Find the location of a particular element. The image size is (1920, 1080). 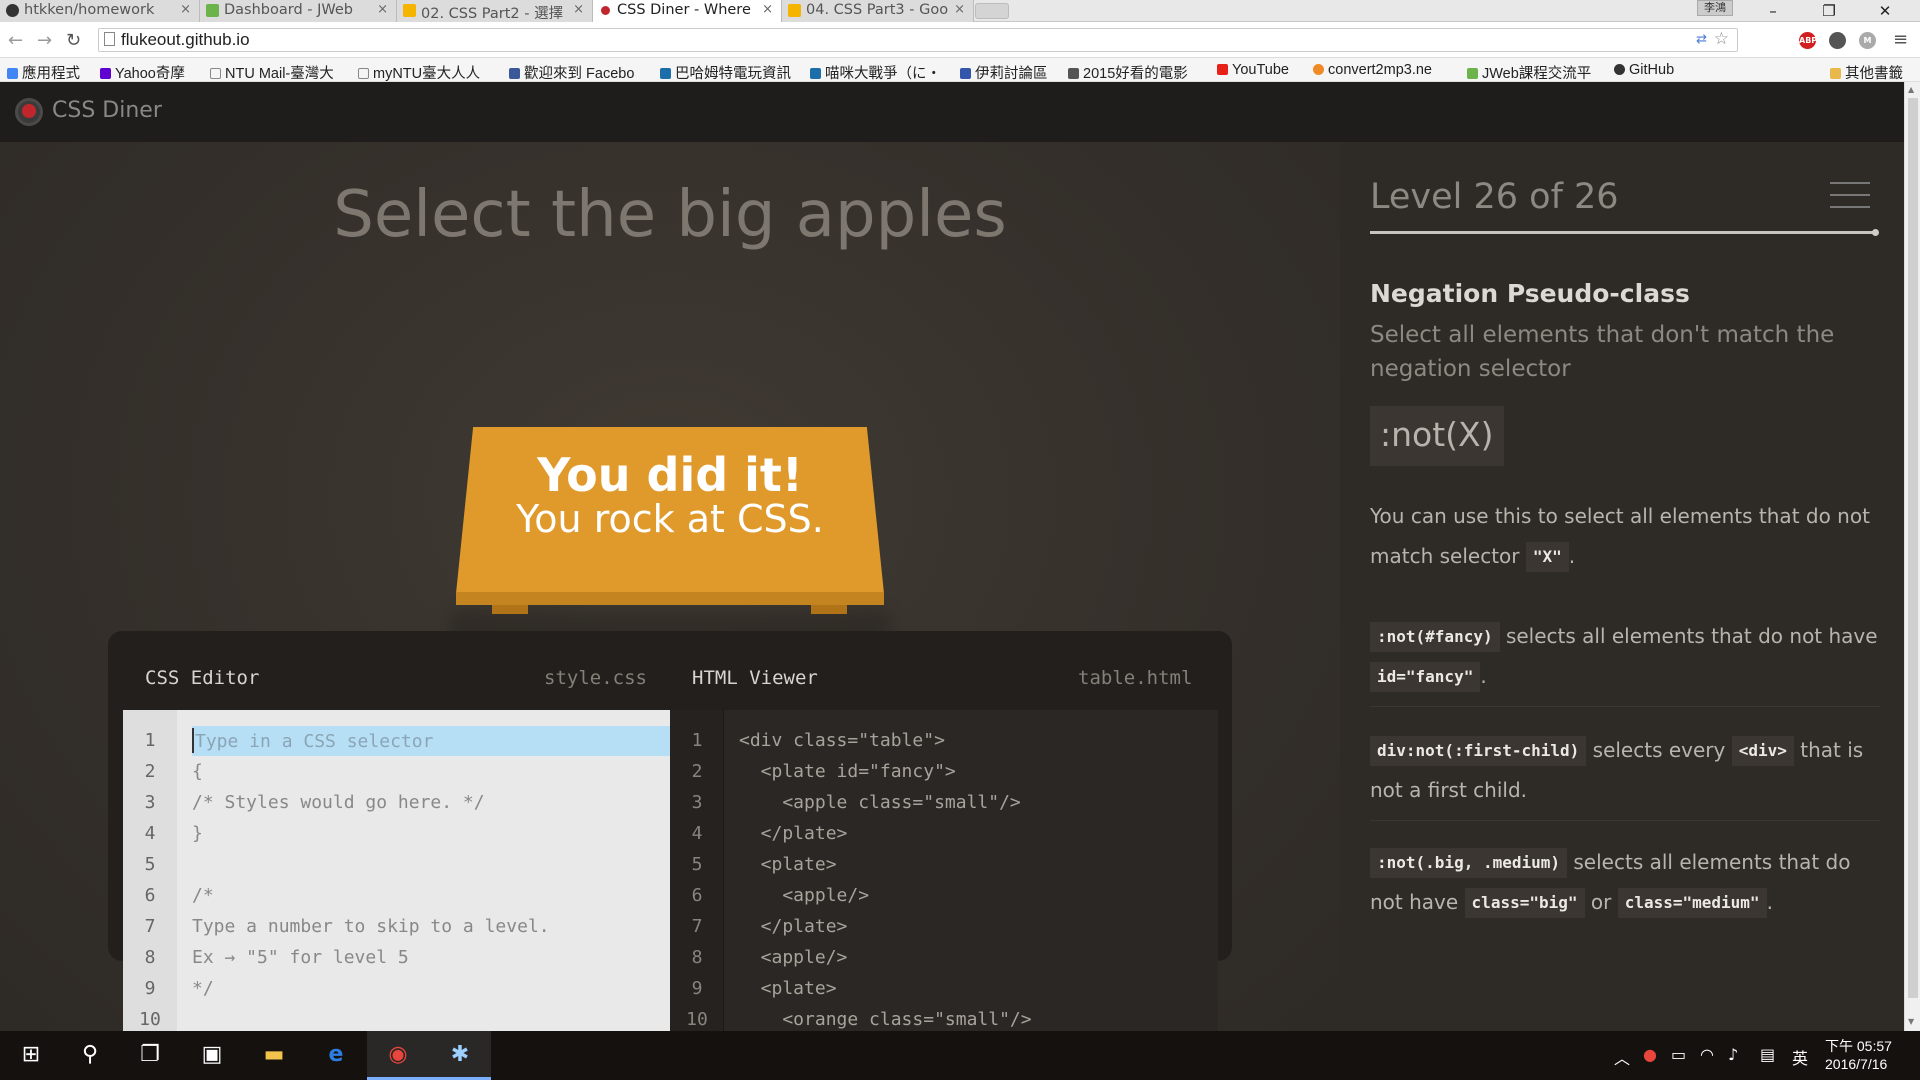

m-ext-icon: M is located at coordinates (1867, 40).